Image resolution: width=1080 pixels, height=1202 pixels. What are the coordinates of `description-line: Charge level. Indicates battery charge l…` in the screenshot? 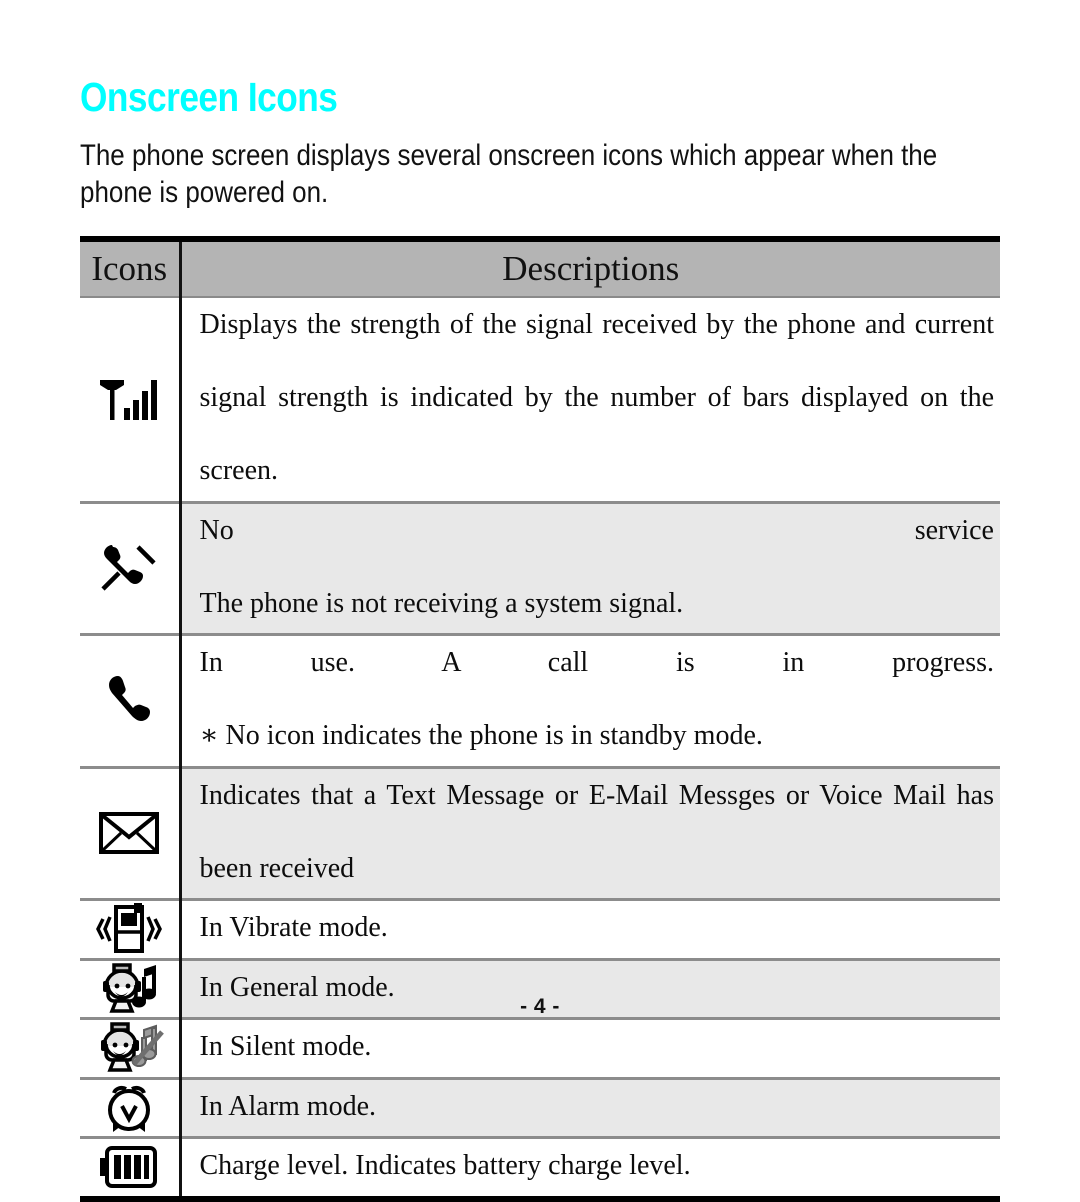 It's located at (445, 1165).